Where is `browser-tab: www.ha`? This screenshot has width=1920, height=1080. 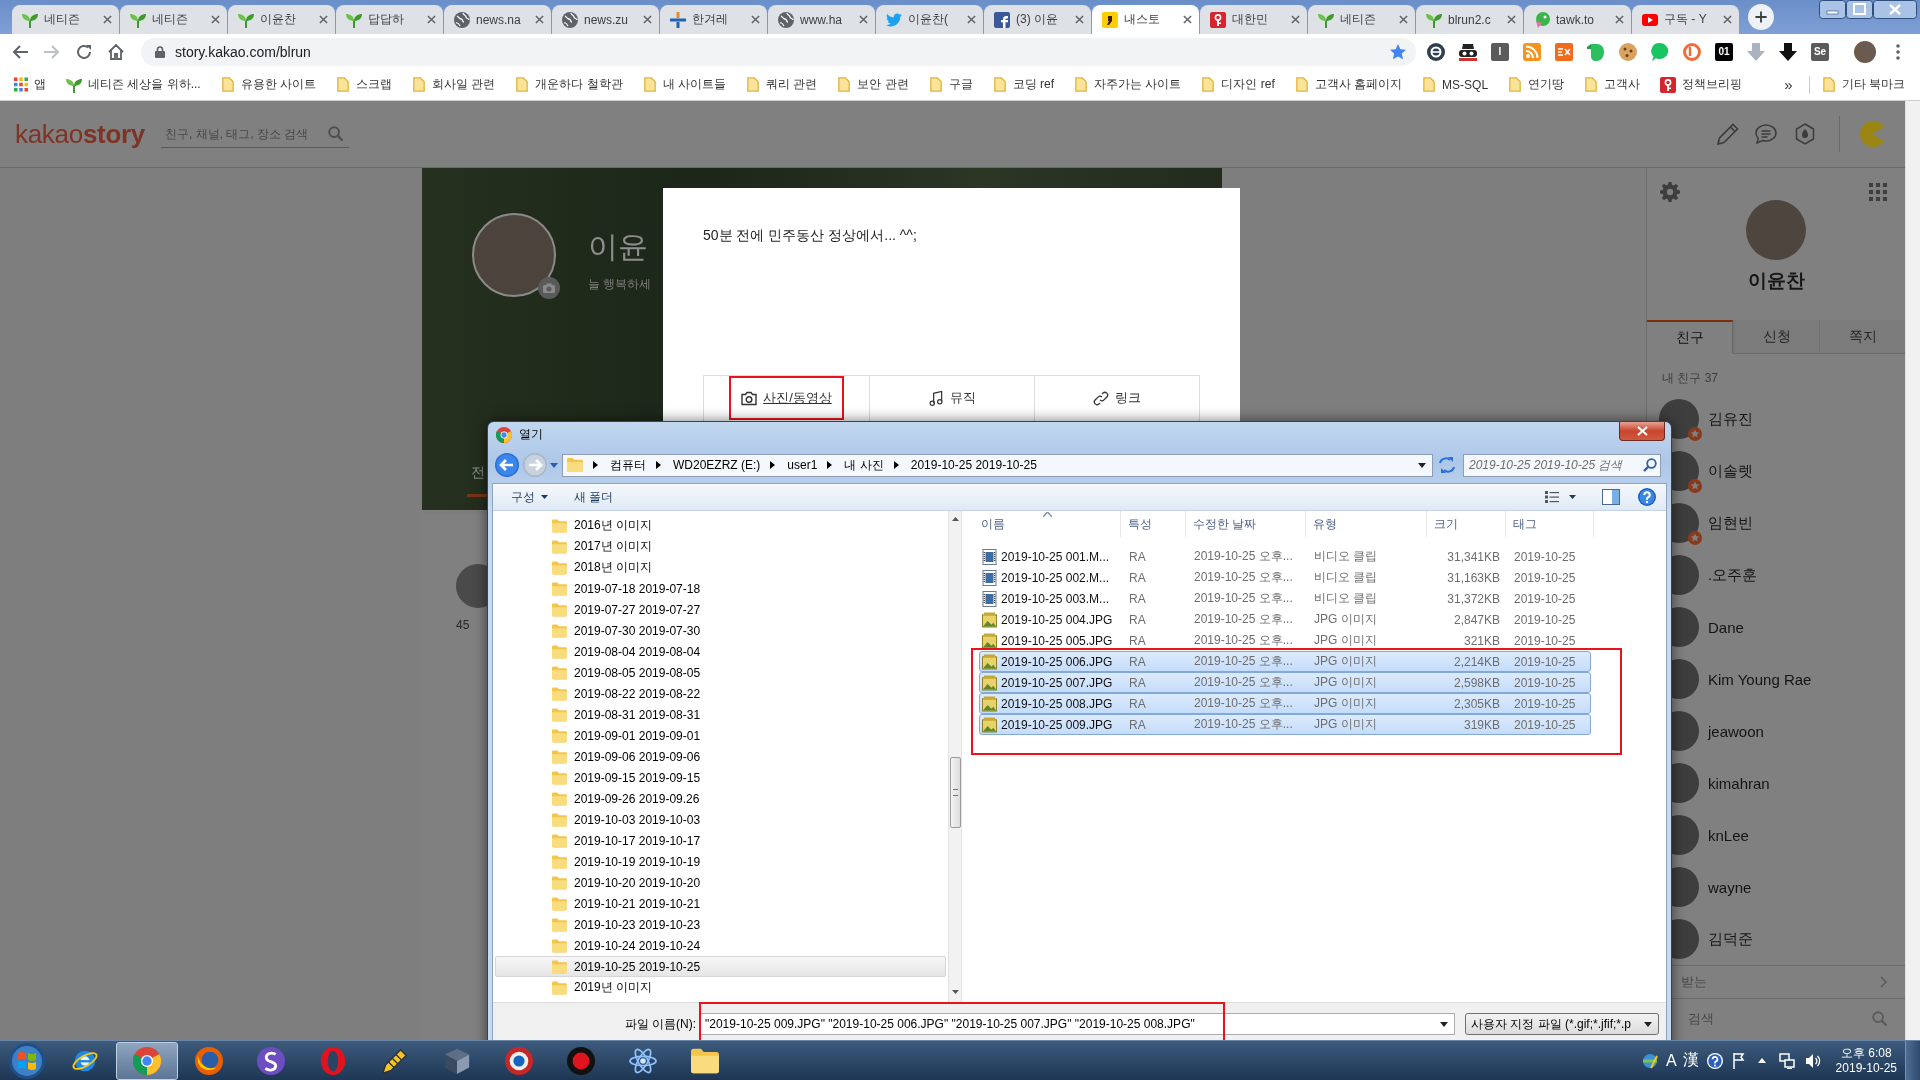 browser-tab: www.ha is located at coordinates (821, 19).